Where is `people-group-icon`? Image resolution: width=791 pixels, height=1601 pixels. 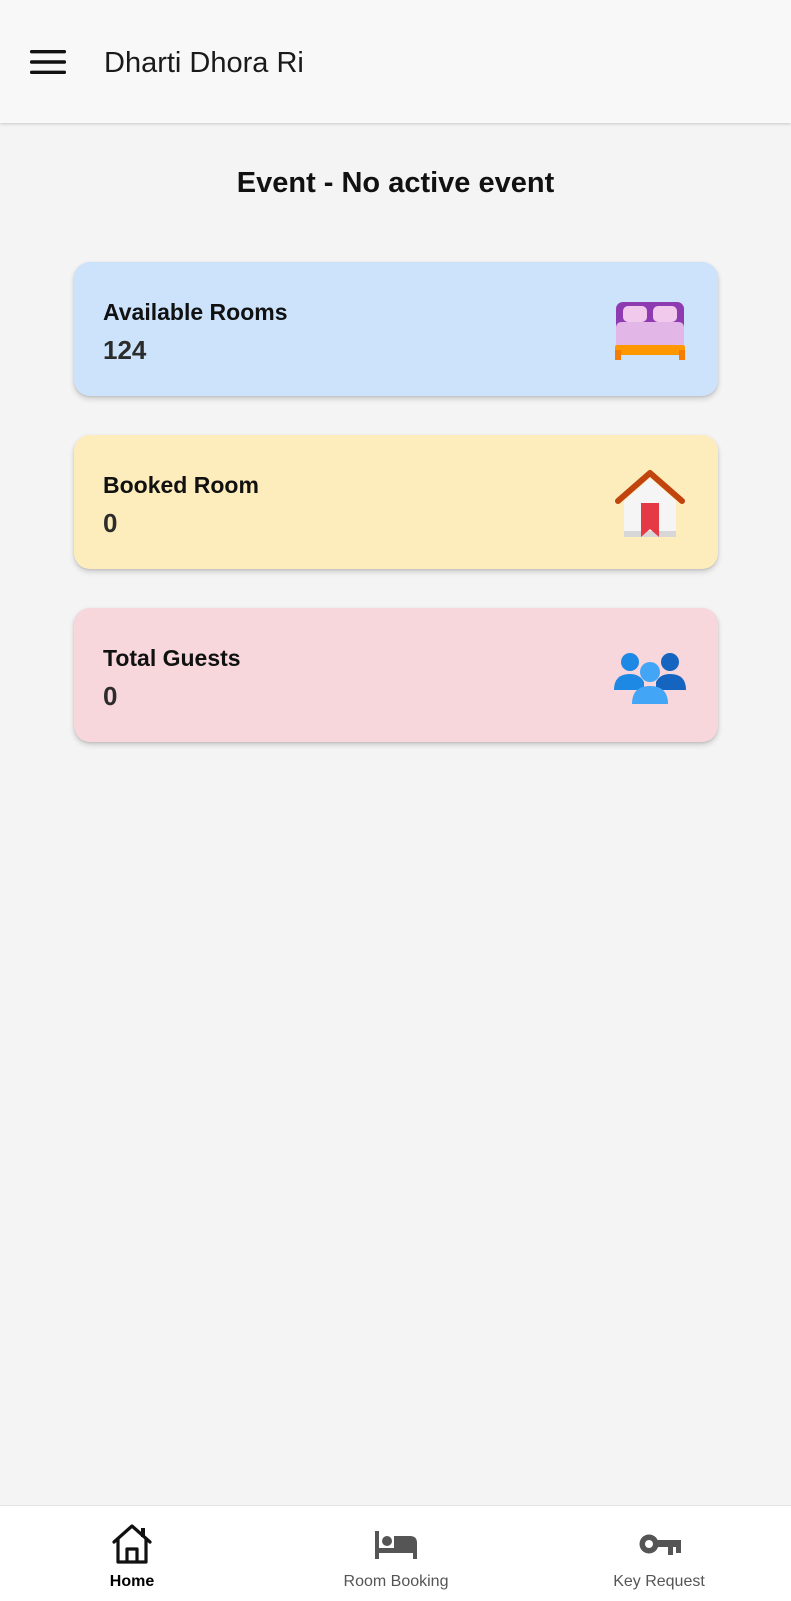
people-group-icon is located at coordinates (650, 678).